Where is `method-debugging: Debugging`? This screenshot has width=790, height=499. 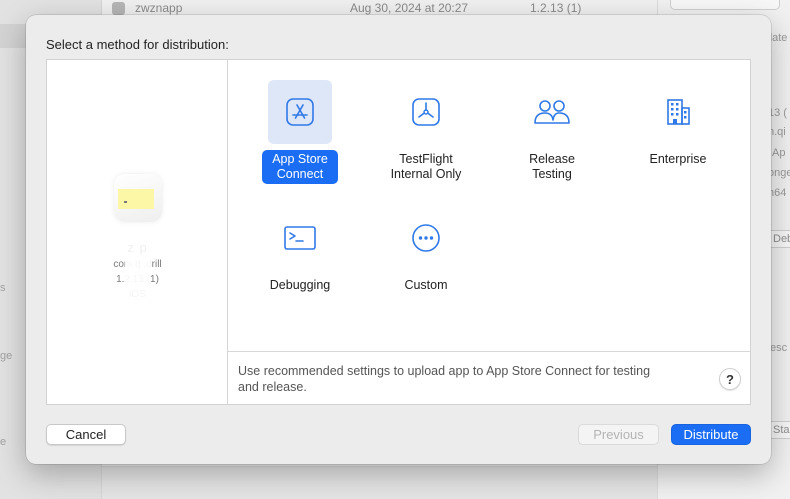
method-debugging: Debugging is located at coordinates (300, 250).